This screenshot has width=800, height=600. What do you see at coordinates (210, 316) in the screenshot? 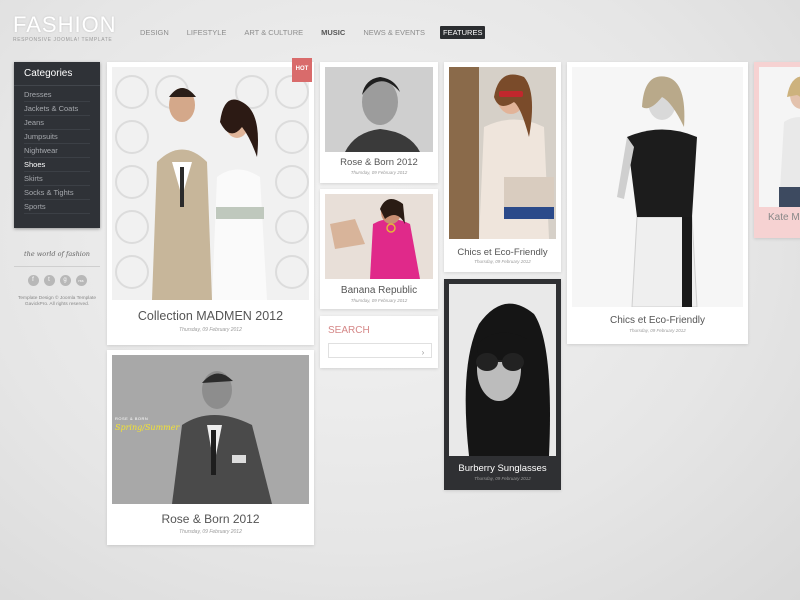
I see `article-title: Collection MADMEN 2012` at bounding box center [210, 316].